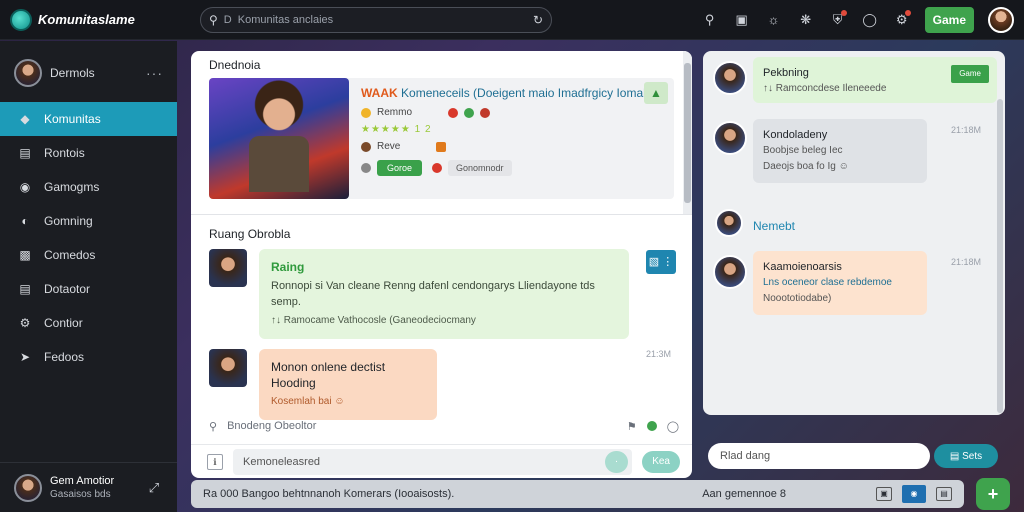 The height and width of the screenshot is (512, 1024). Describe the element at coordinates (710, 20) in the screenshot. I see `search-icon: ⚲` at that location.